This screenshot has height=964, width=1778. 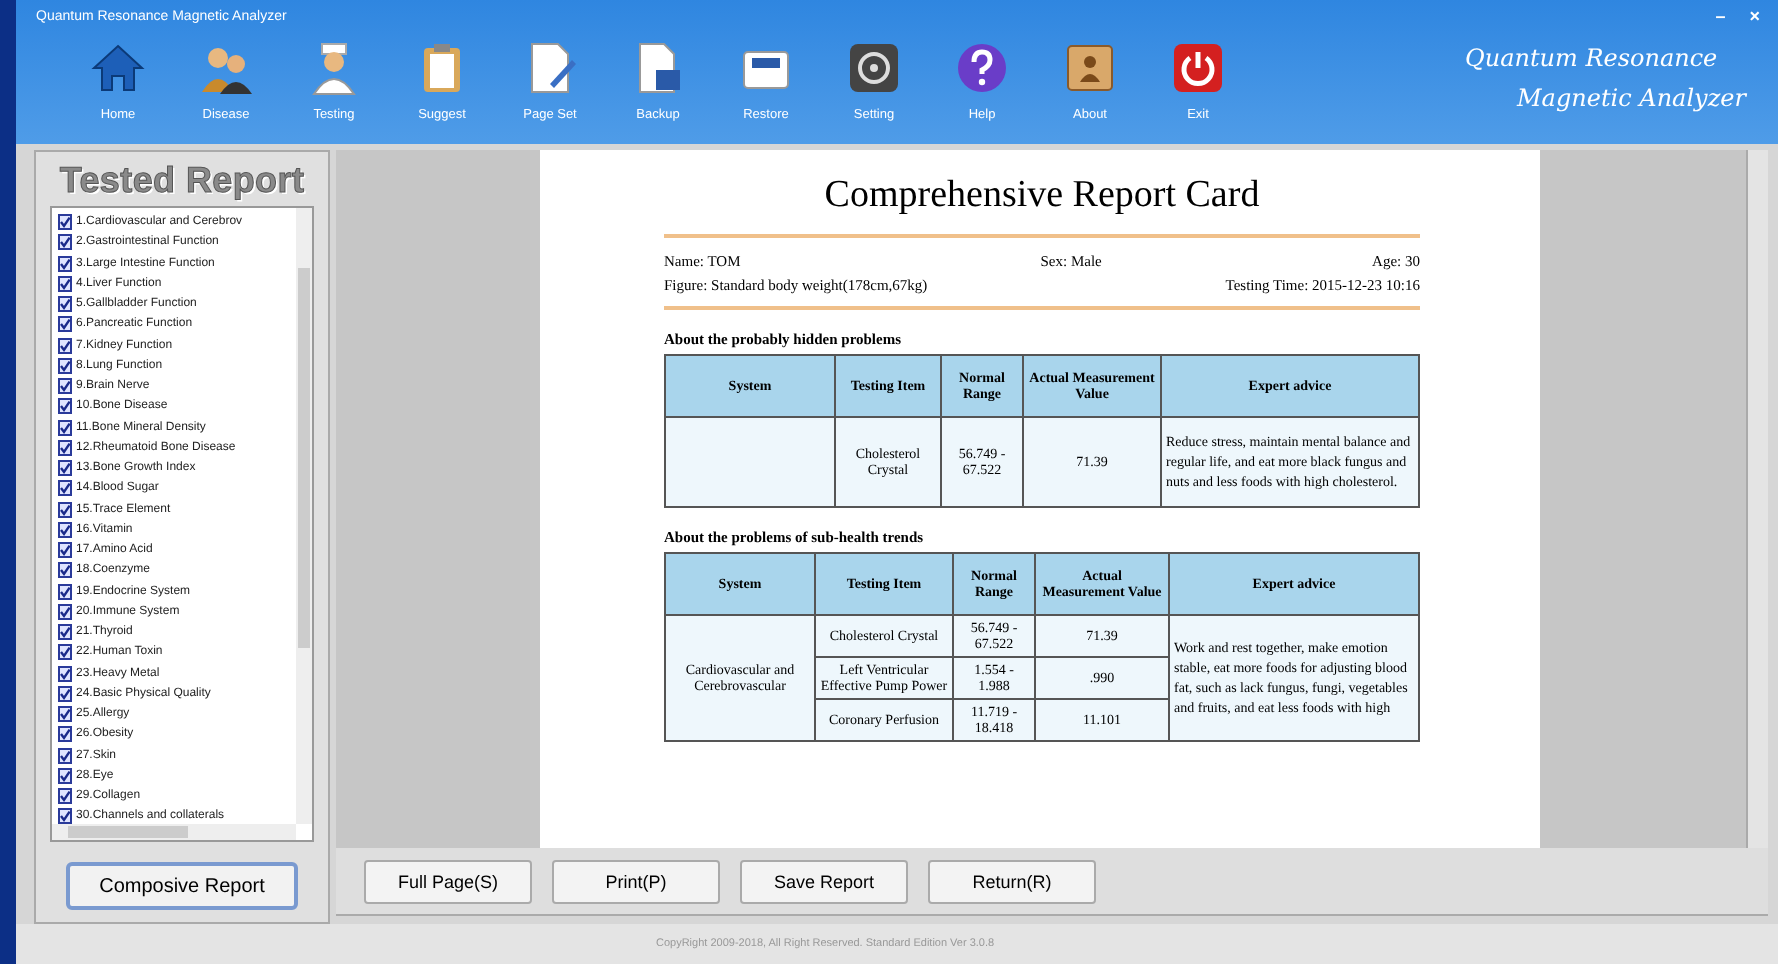 I want to click on composive-report-button: Composive Report, so click(x=182, y=886).